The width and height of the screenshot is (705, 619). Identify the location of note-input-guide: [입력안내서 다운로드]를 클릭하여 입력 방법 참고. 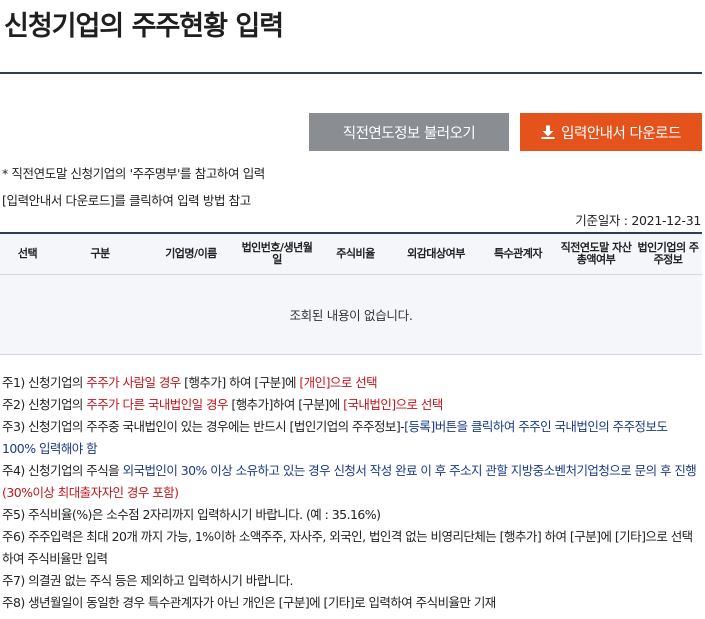
(126, 200).